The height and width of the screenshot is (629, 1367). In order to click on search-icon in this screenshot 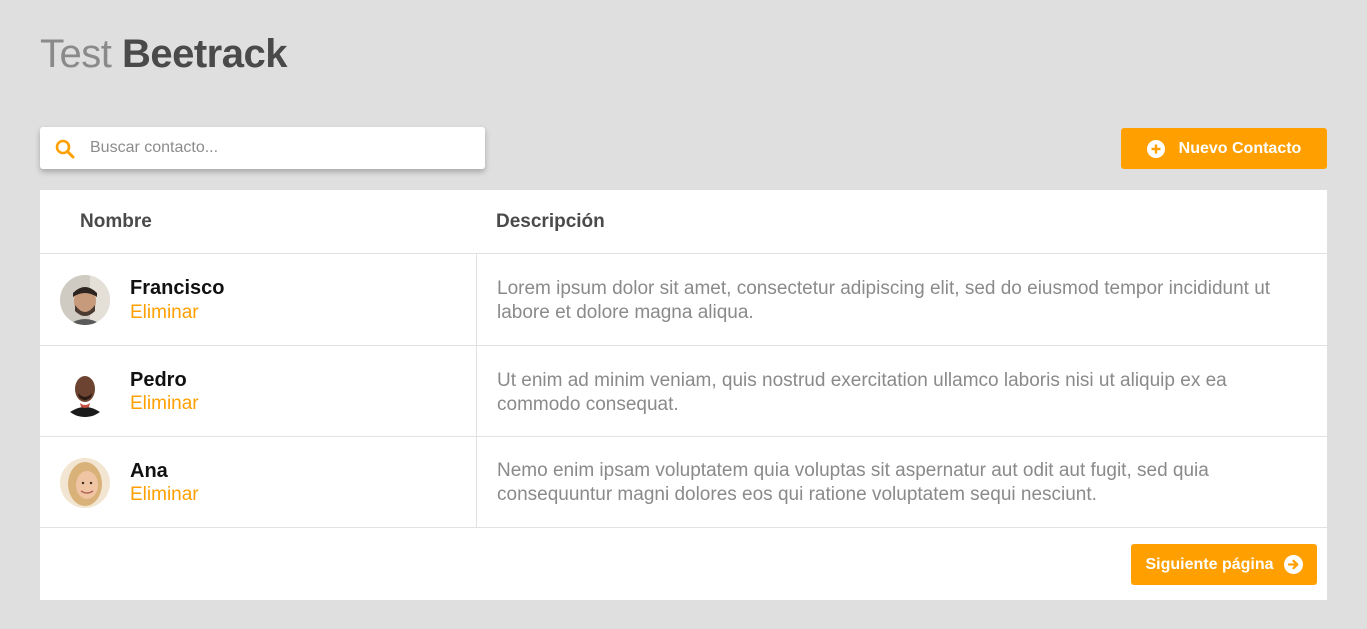, I will do `click(65, 149)`.